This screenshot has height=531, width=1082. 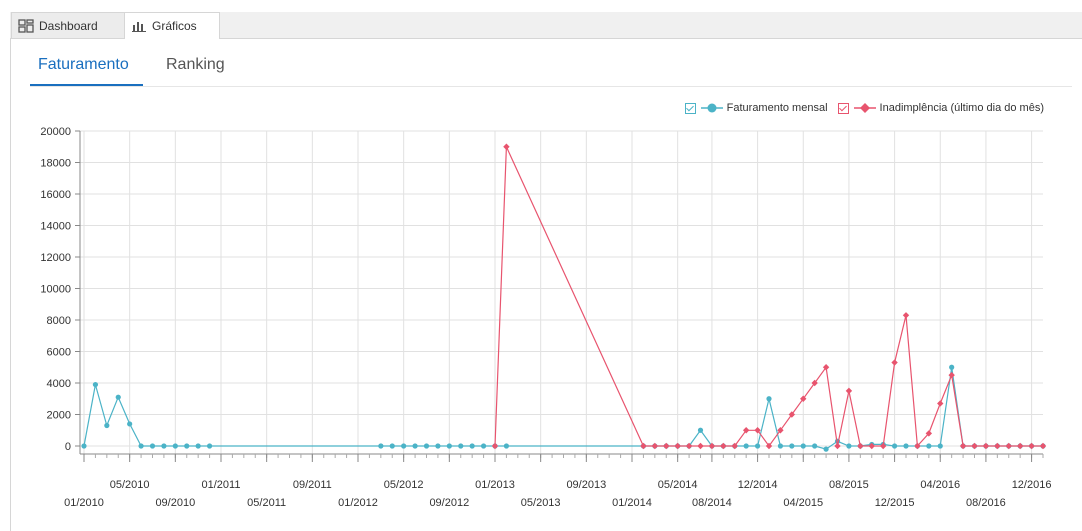 I want to click on legend-marker-inadimplencia-icon, so click(x=864, y=108).